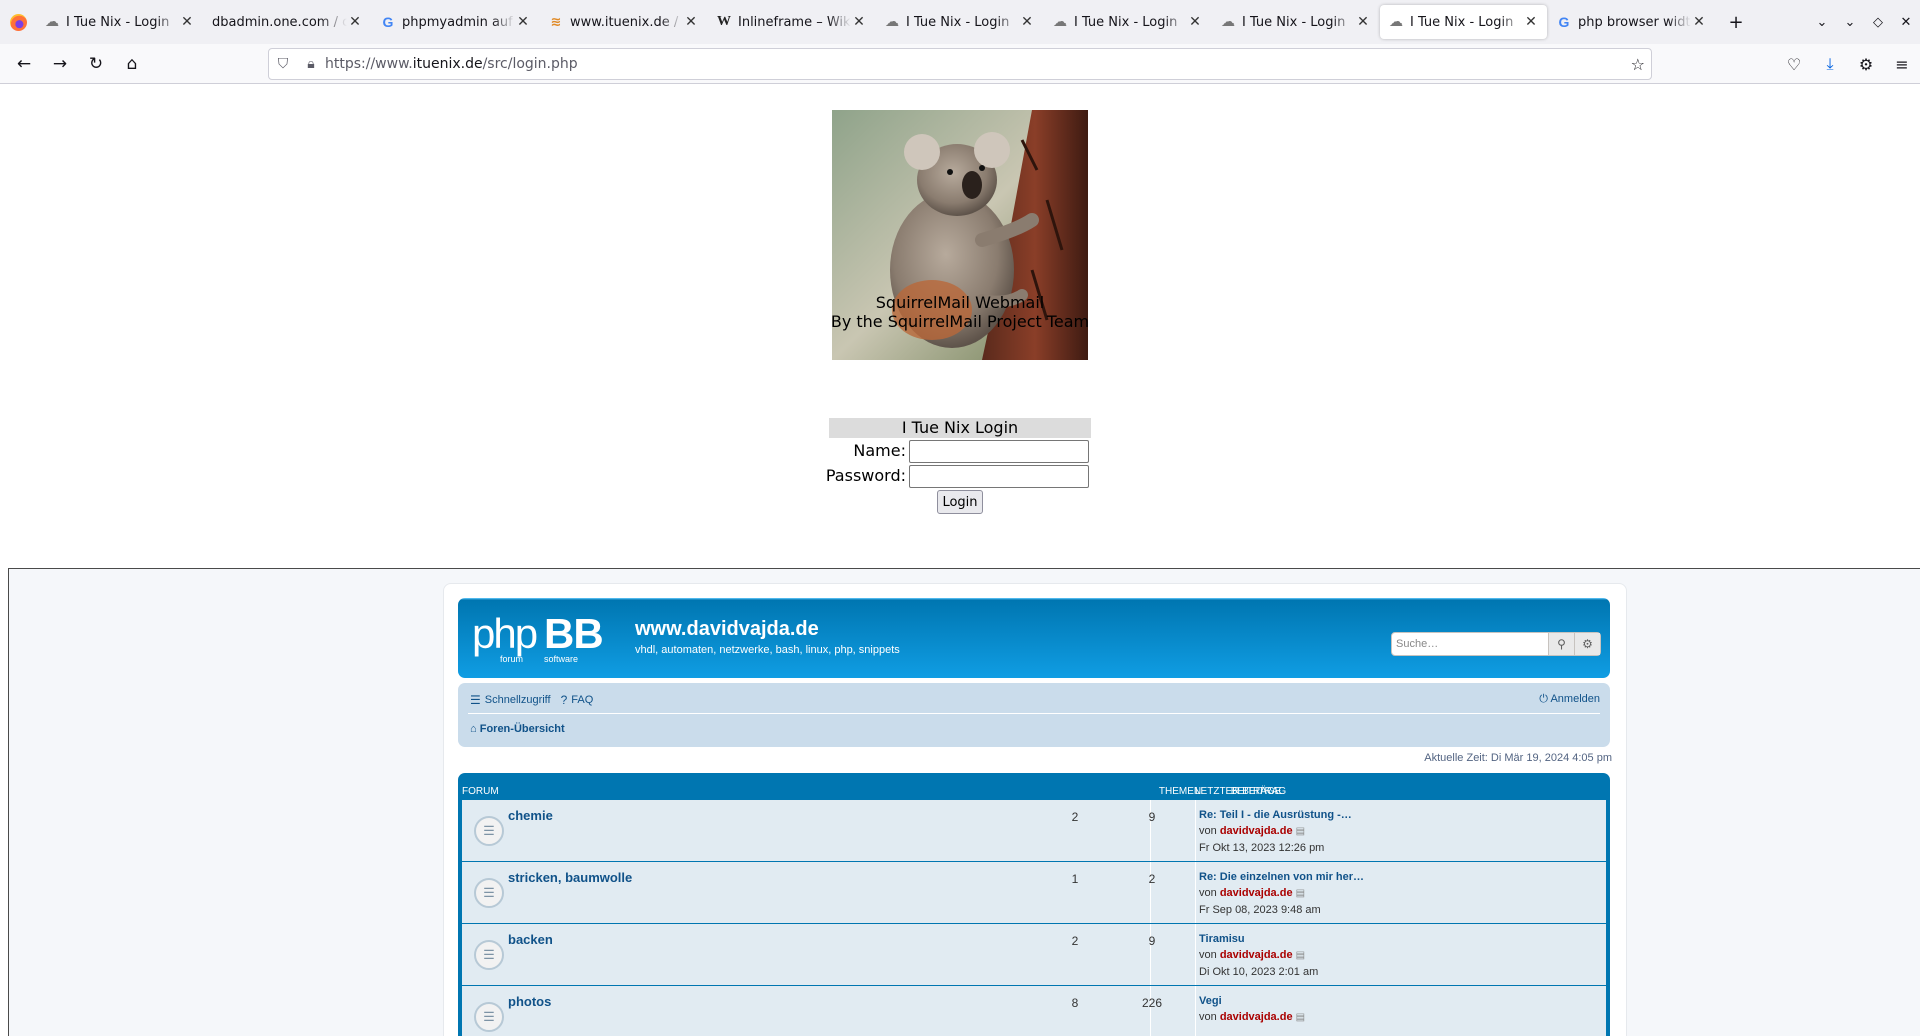  Describe the element at coordinates (447, 64) in the screenshot. I see `url-domain: ituenix.de` at that location.